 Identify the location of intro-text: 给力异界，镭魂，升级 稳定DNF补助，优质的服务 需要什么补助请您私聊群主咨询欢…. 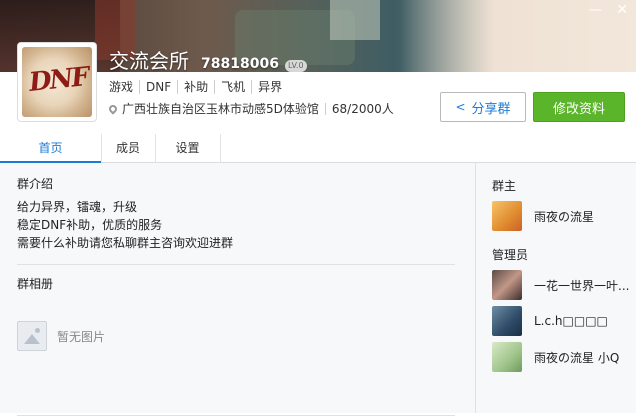
(236, 225).